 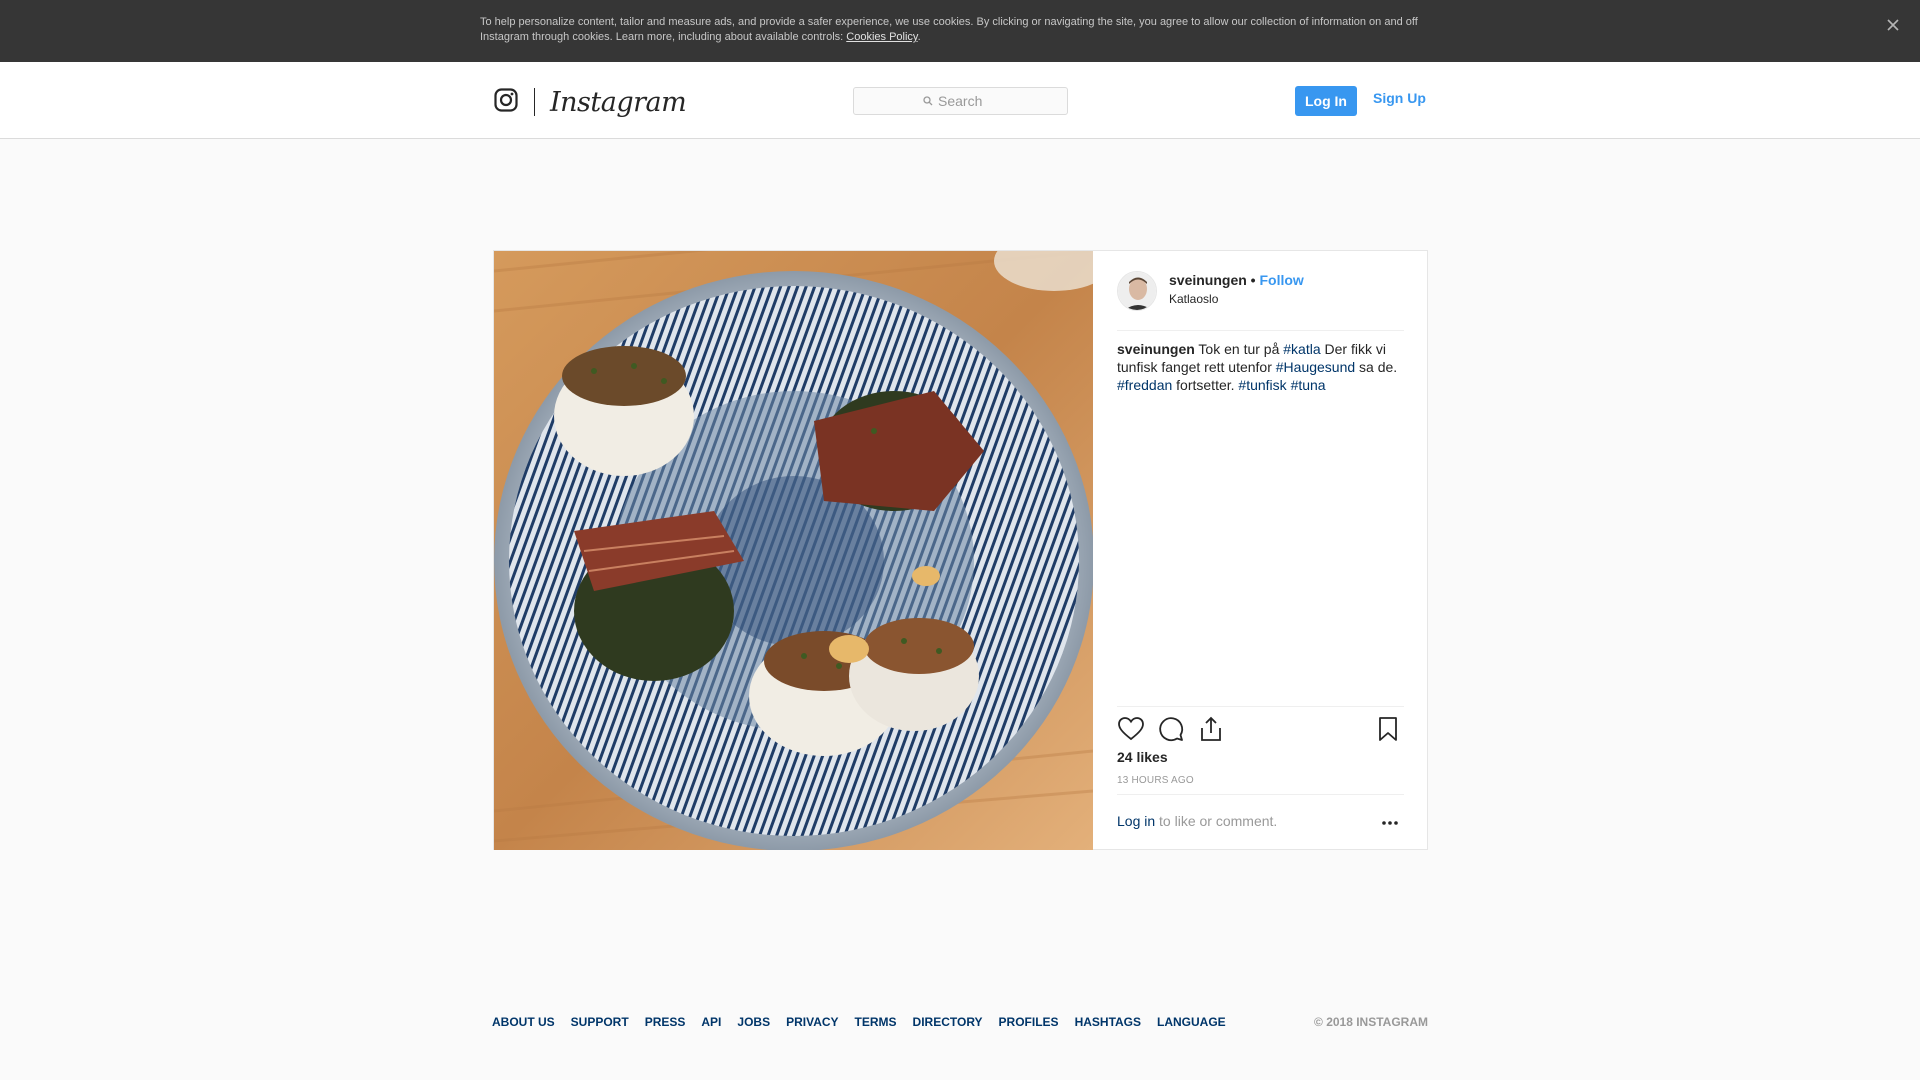 I want to click on post-location: Katlaoslo, so click(x=1193, y=299).